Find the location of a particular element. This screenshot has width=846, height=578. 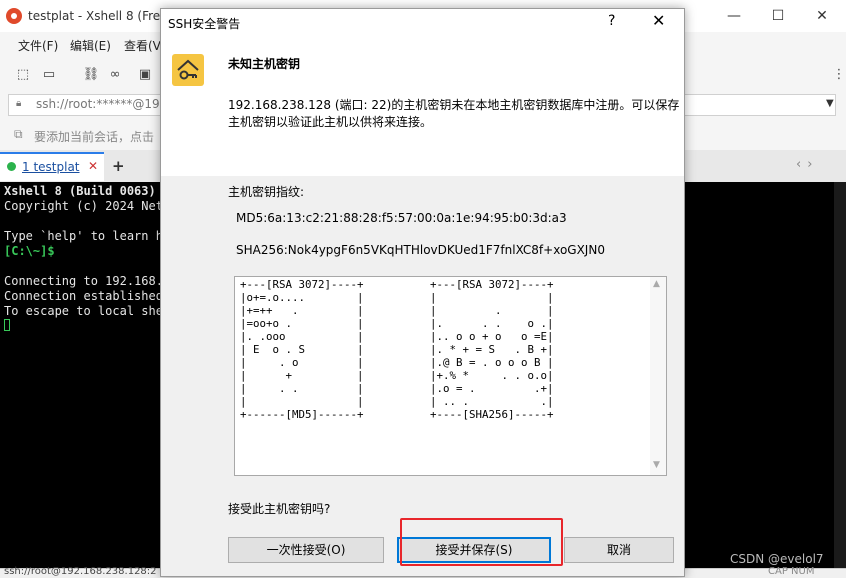

terminal-line: To escape to local shel is located at coordinates (87, 311).